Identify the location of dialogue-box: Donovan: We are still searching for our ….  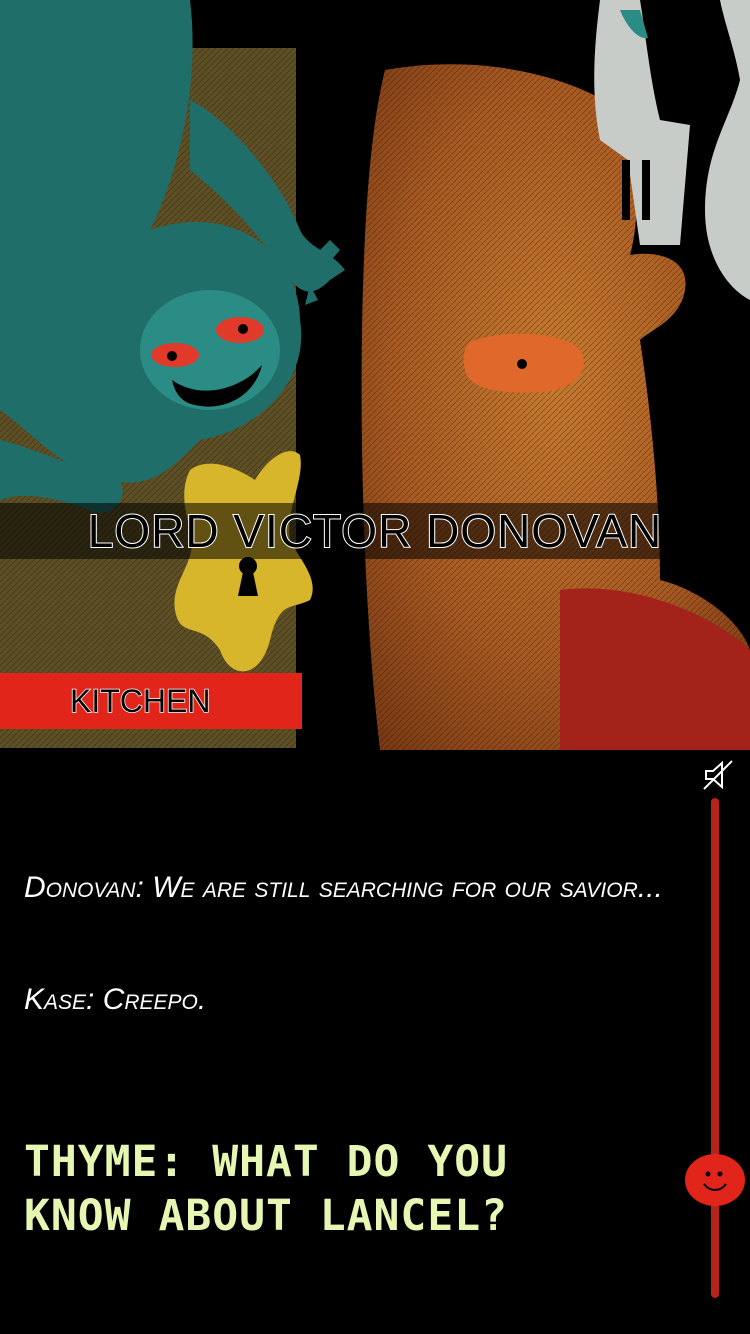
(349, 943).